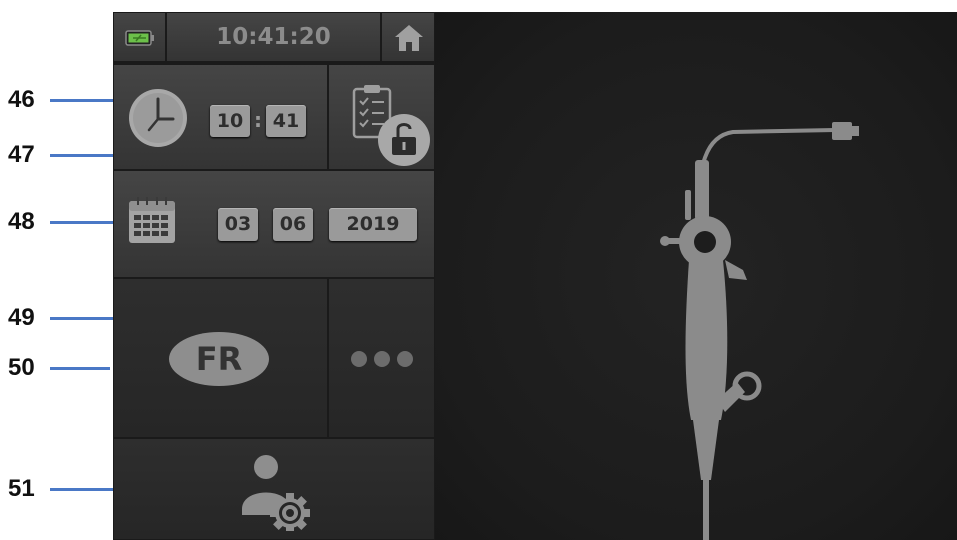 The width and height of the screenshot is (957, 540). Describe the element at coordinates (21, 367) in the screenshot. I see `callout-label: 50` at that location.